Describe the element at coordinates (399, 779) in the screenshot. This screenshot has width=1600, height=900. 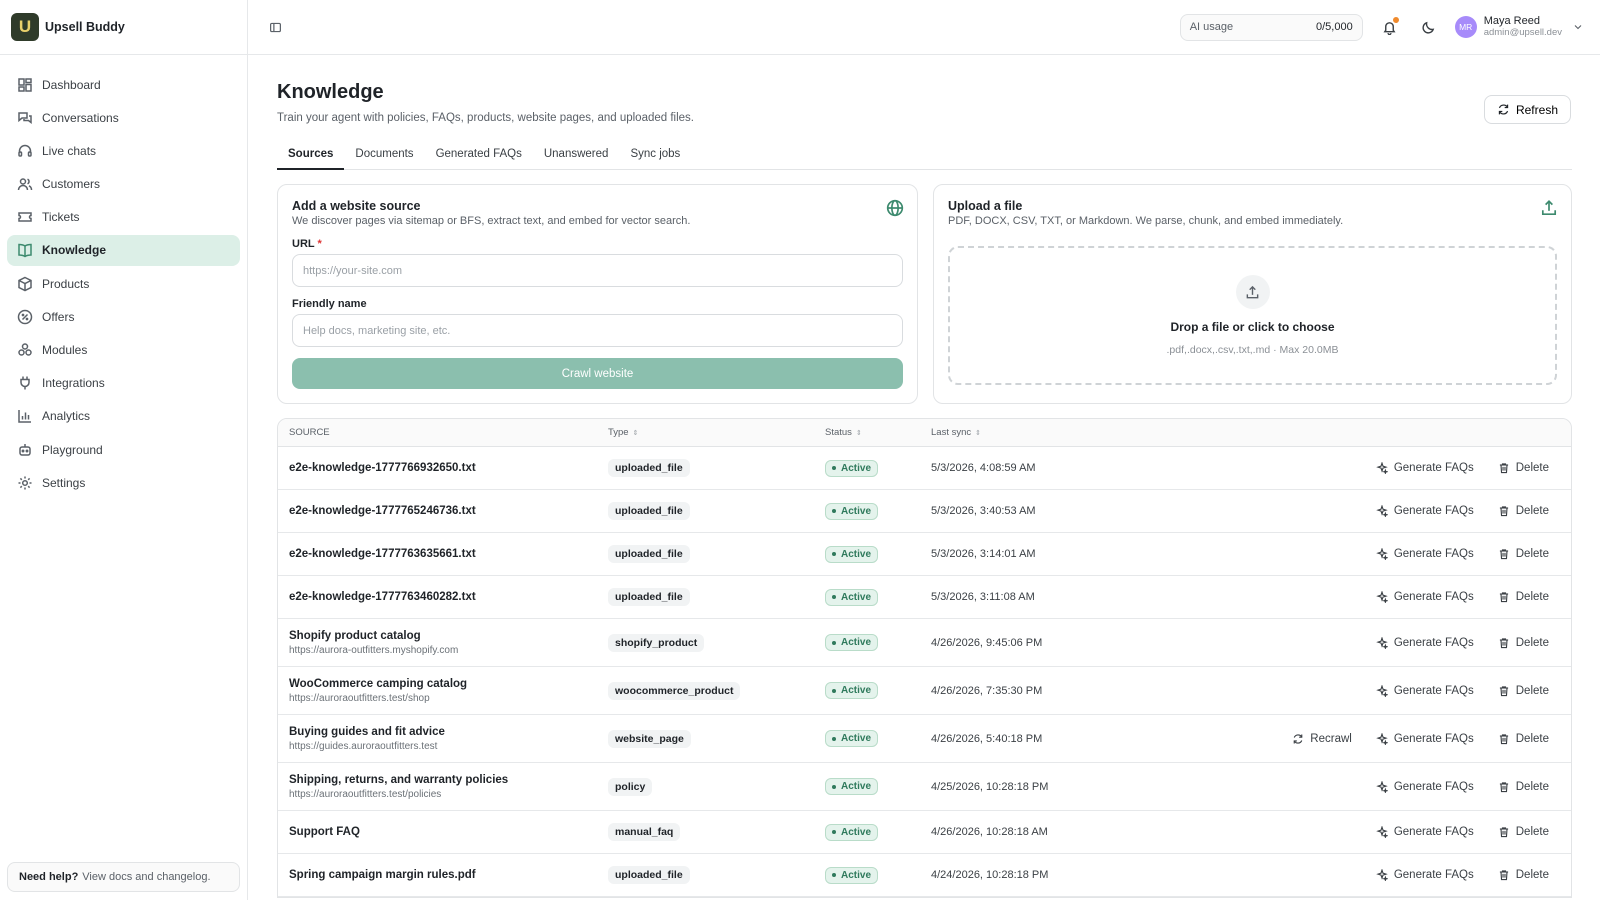
I see `source-name: Shipping, returns, and warranty policies` at that location.